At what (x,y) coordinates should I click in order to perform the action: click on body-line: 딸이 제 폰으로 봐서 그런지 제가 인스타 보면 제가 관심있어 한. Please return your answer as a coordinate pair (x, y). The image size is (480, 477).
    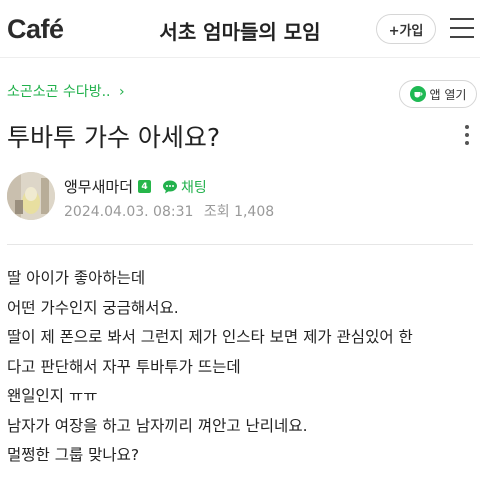
    Looking at the image, I should click on (210, 337).